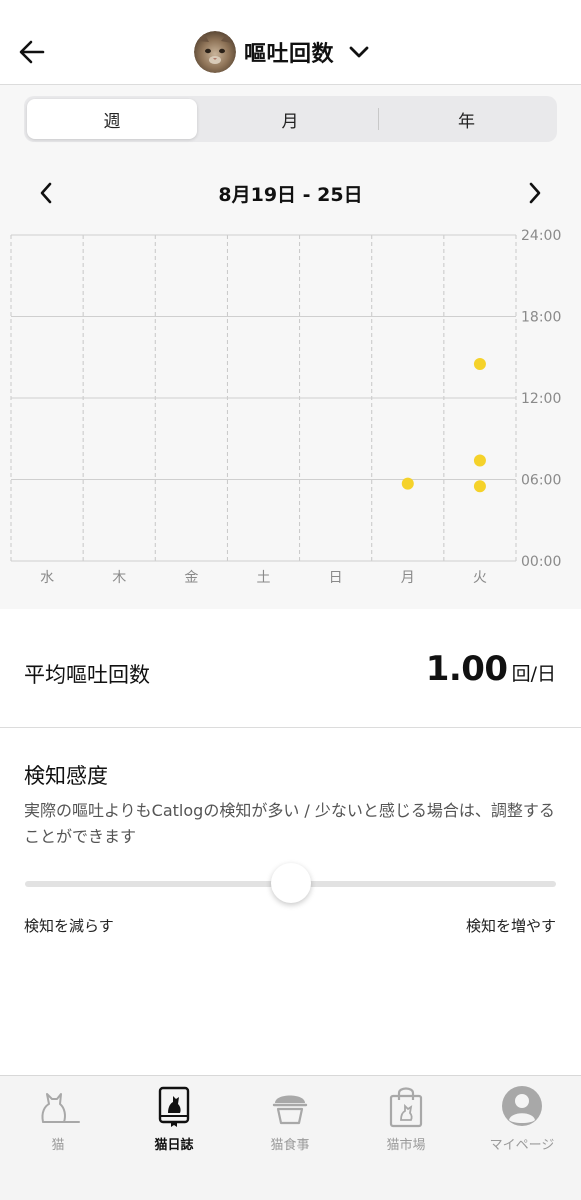 This screenshot has width=581, height=1200. What do you see at coordinates (87, 675) in the screenshot?
I see `average-label: 平均嘔吐回数` at bounding box center [87, 675].